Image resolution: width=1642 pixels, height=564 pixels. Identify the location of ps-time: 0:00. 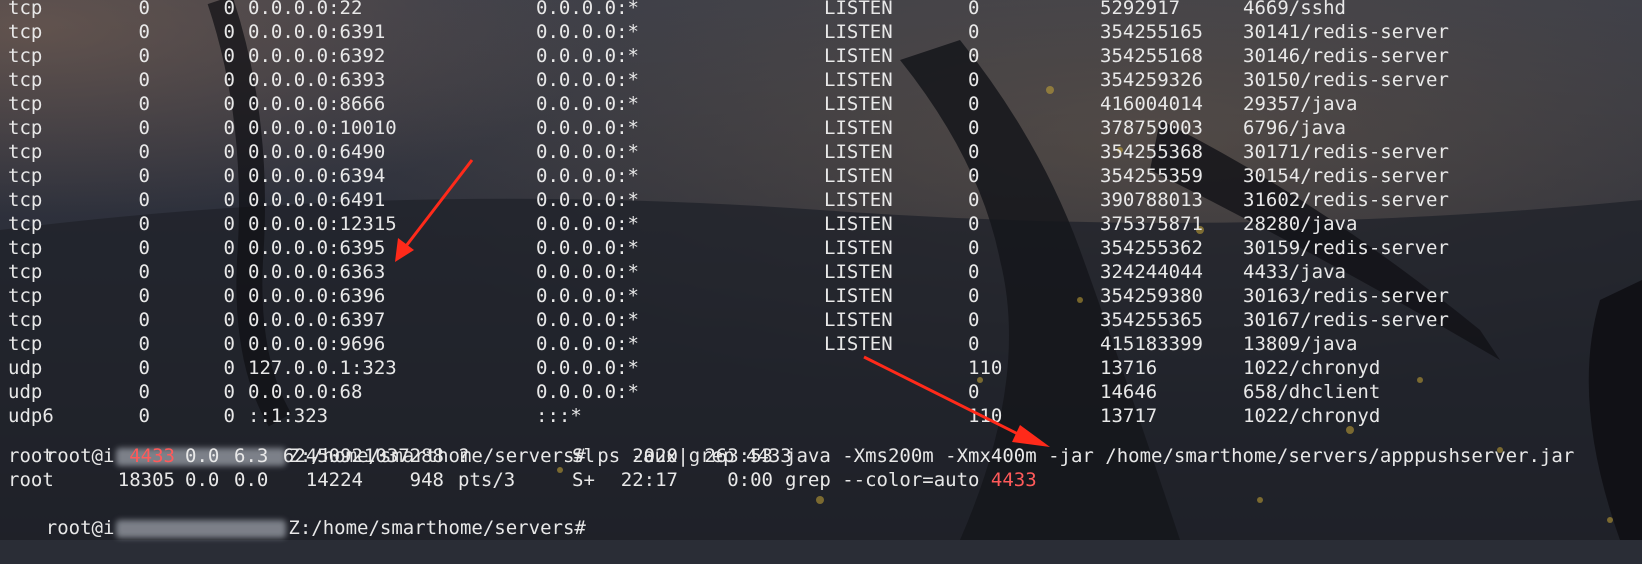
(750, 480).